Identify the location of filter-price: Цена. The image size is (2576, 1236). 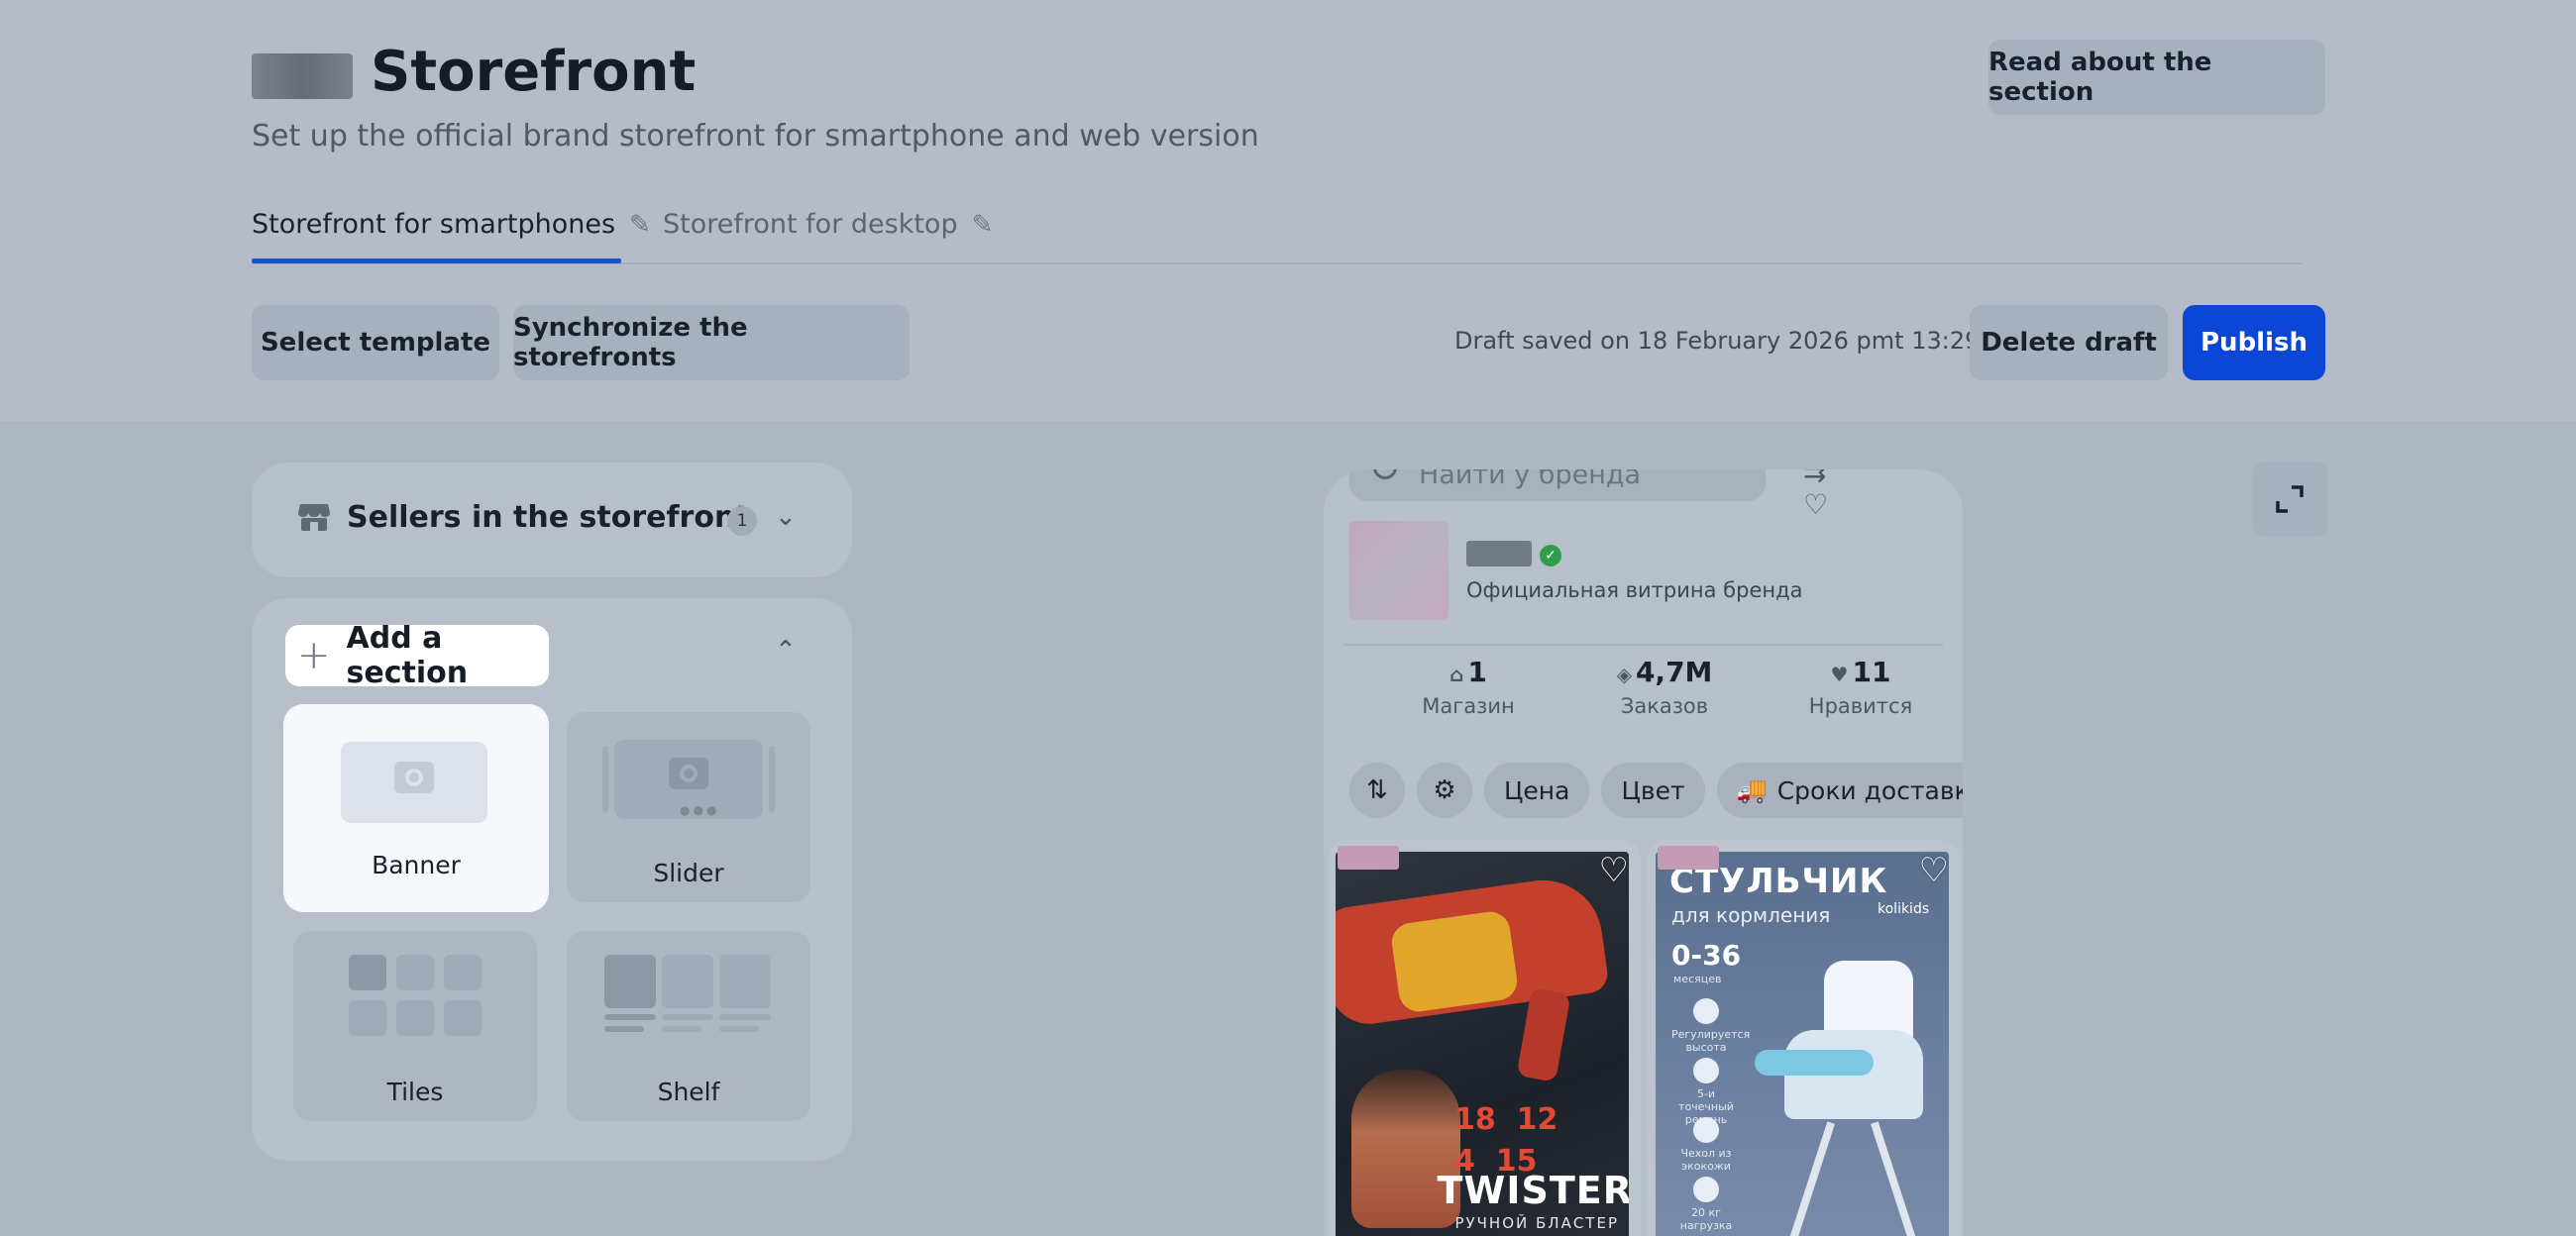
(1537, 790).